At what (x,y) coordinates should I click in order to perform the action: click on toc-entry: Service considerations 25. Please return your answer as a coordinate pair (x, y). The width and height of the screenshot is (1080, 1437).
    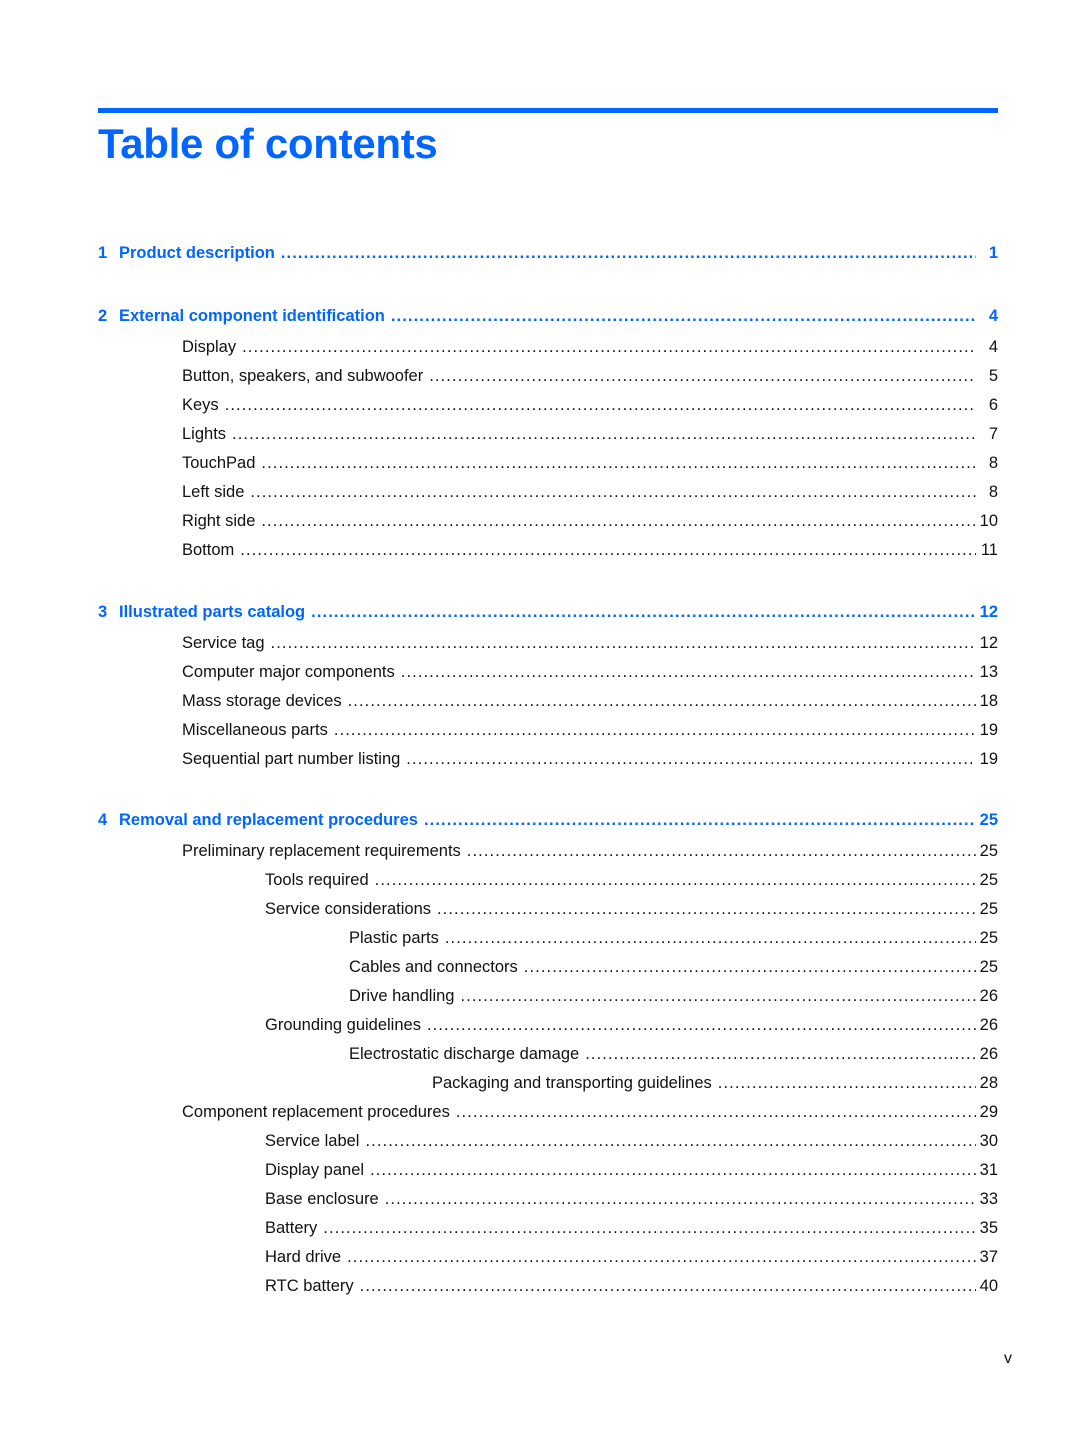
    Looking at the image, I should click on (631, 909).